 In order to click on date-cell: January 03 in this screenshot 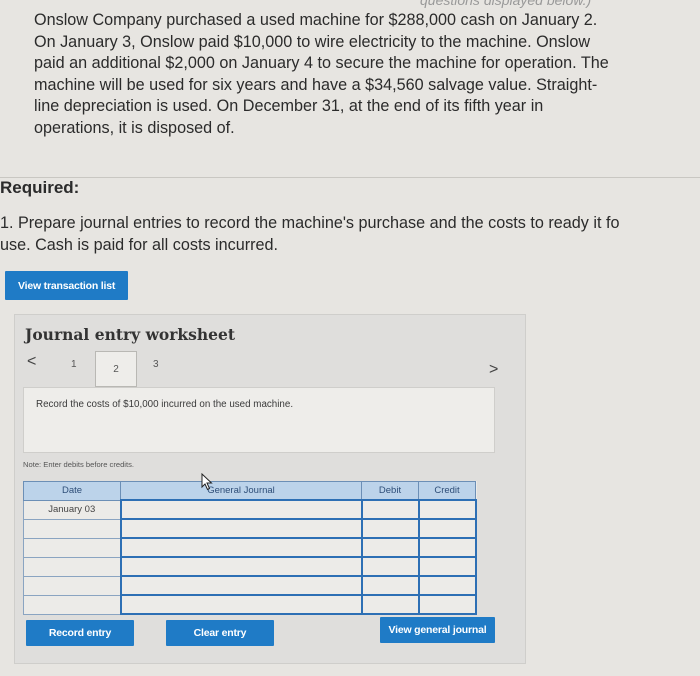, I will do `click(72, 509)`.